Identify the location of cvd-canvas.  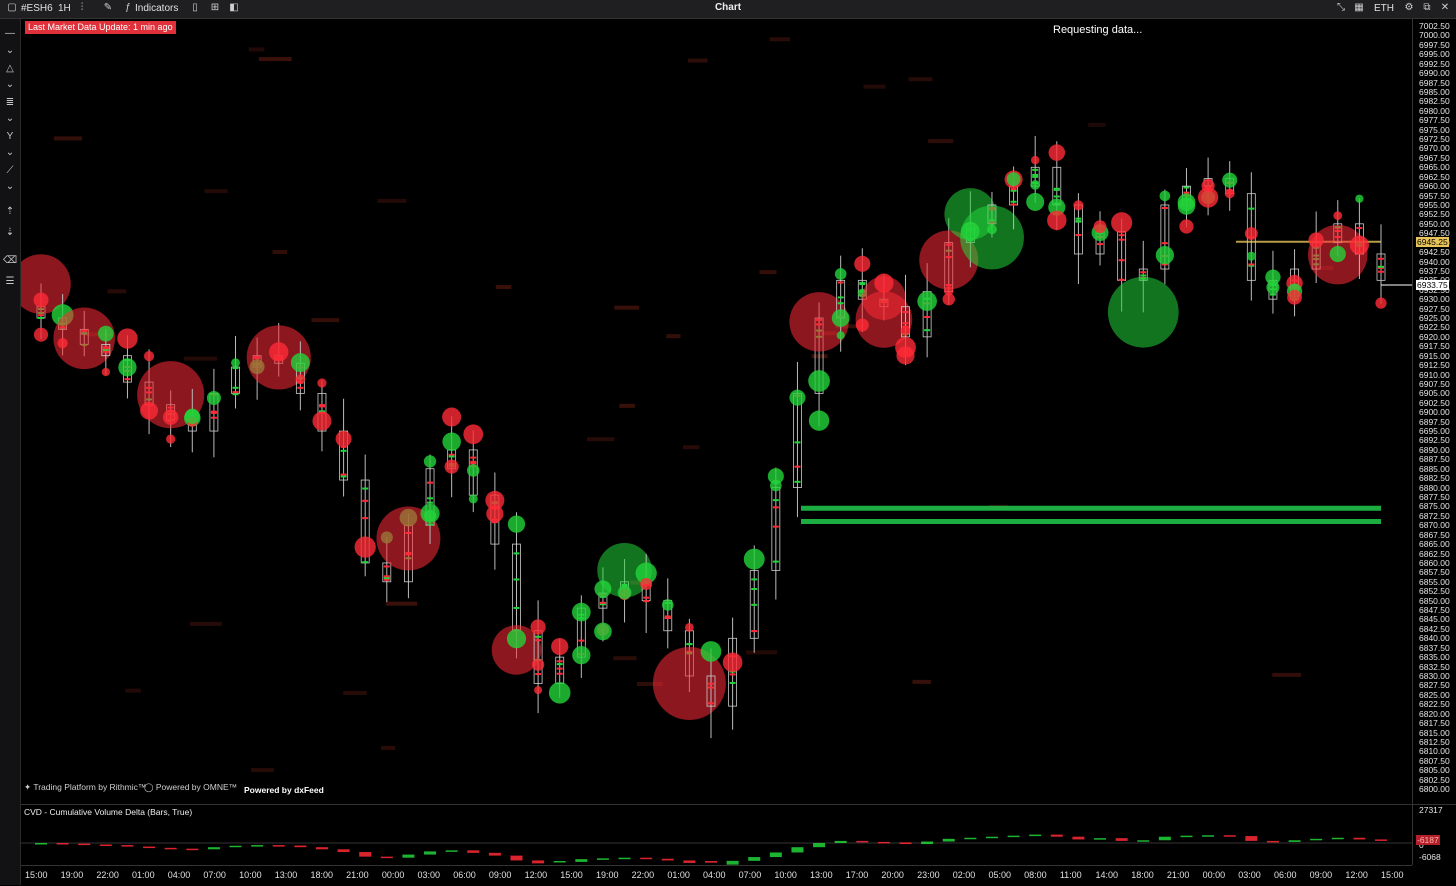
(716, 835).